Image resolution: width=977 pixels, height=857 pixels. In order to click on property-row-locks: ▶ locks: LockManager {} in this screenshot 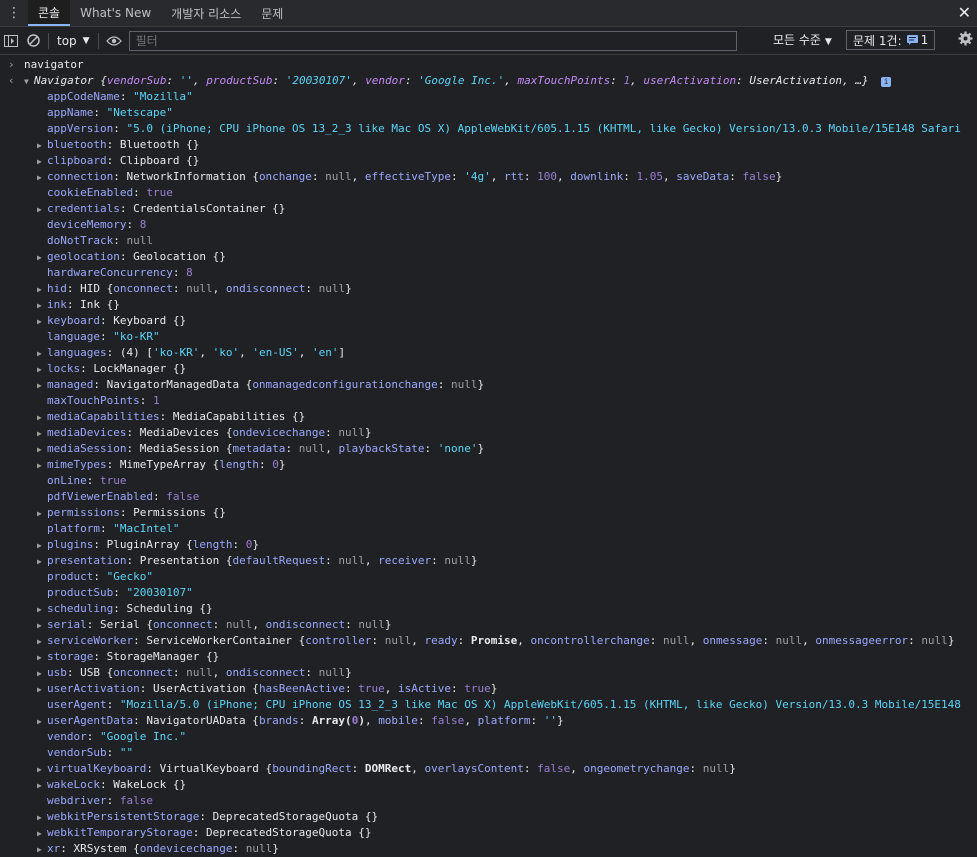, I will do `click(488, 369)`.